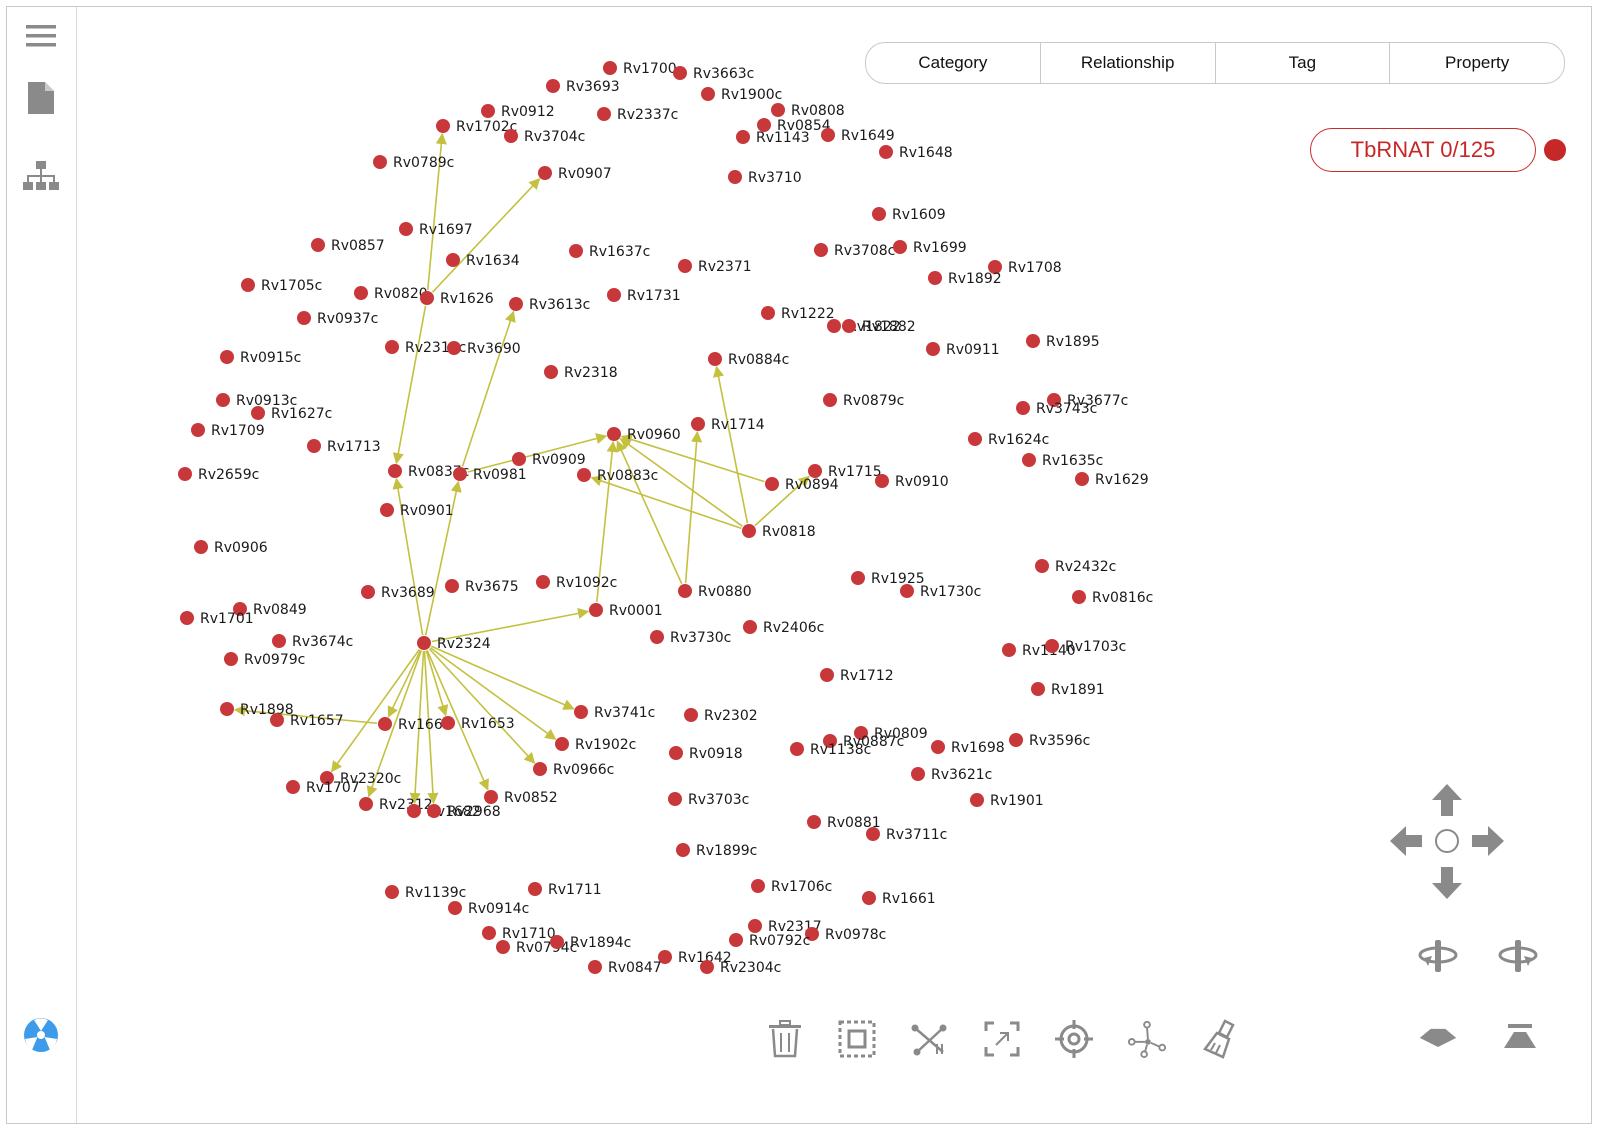 This screenshot has width=1600, height=1132. Describe the element at coordinates (899, 899) in the screenshot. I see `node-Rv1661: Rv1661` at that location.